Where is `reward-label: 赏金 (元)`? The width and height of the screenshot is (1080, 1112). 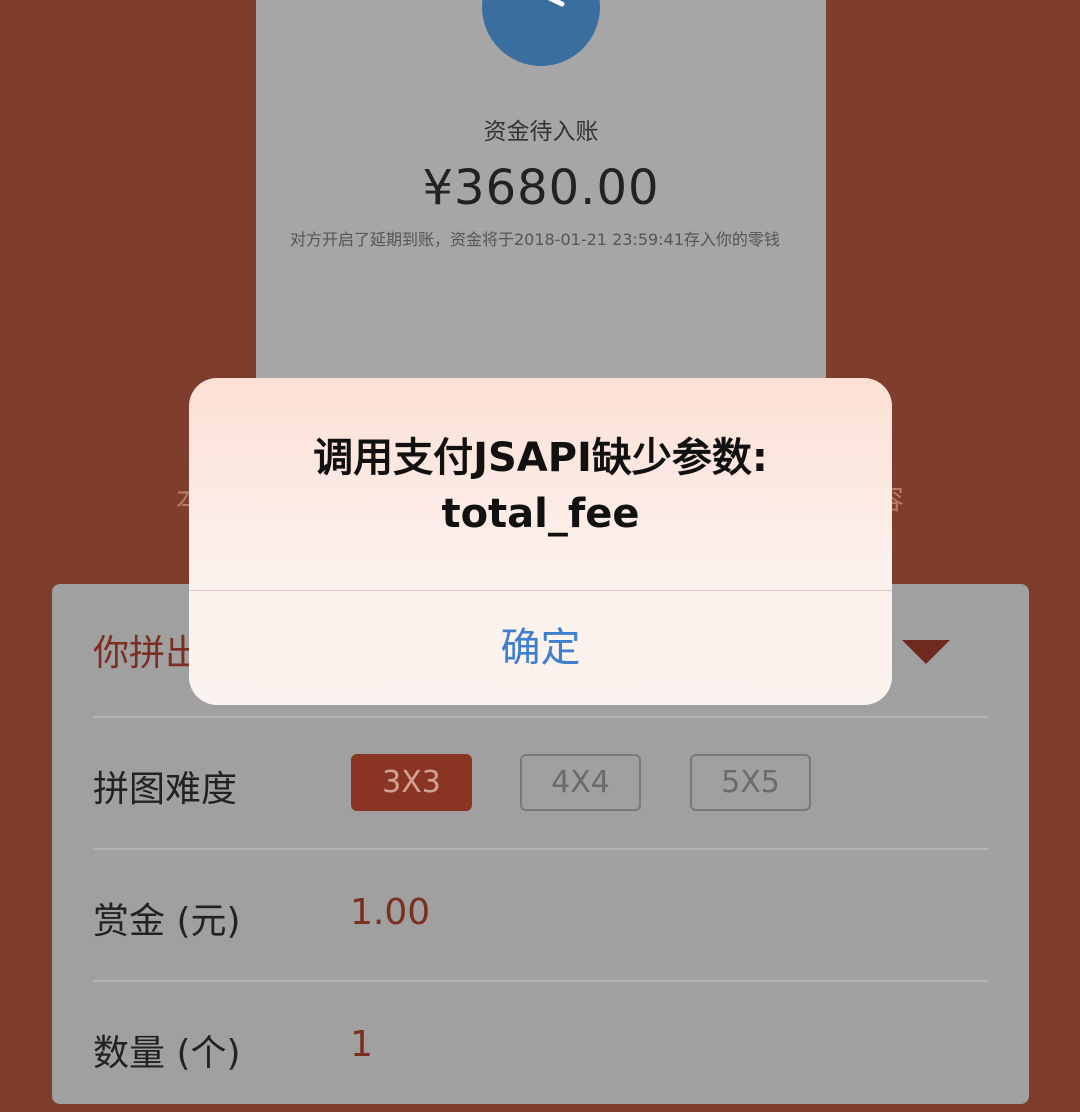 reward-label: 赏金 (元) is located at coordinates (167, 921).